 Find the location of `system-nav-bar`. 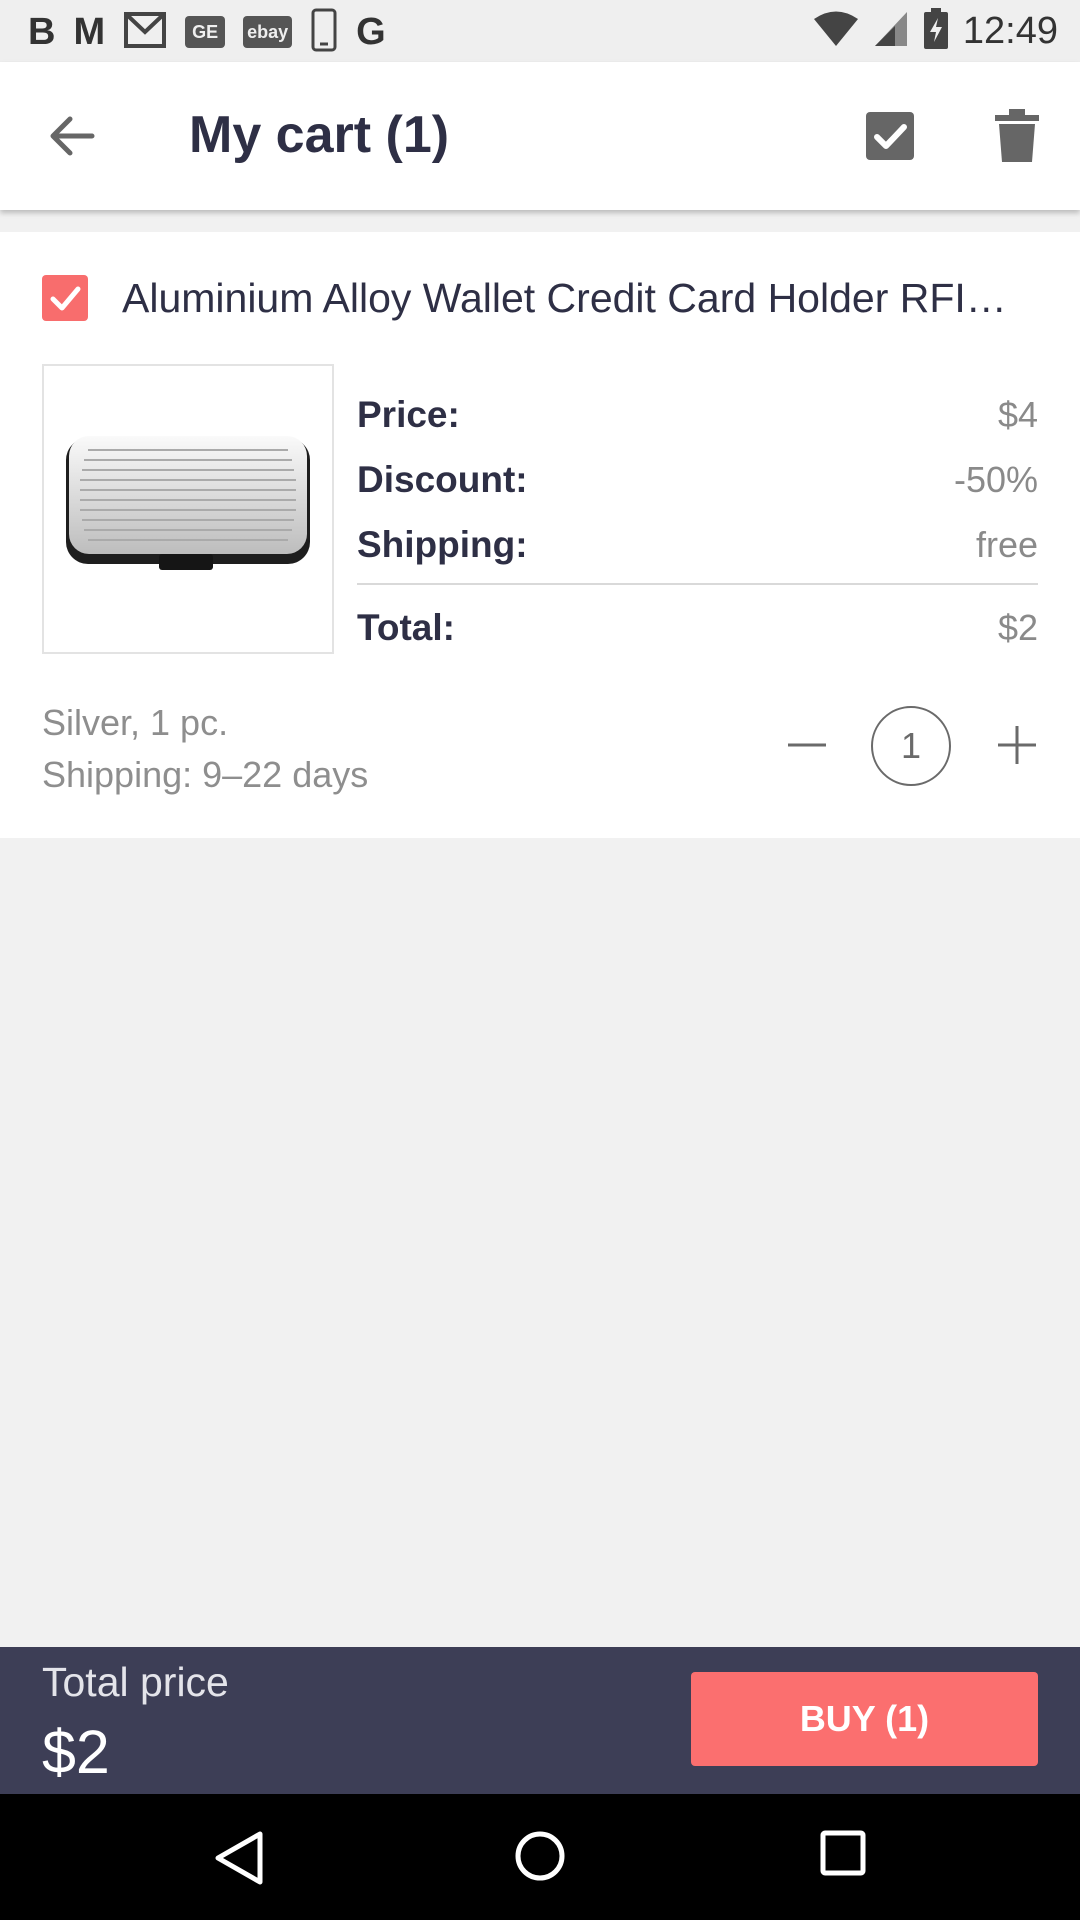

system-nav-bar is located at coordinates (540, 1857).